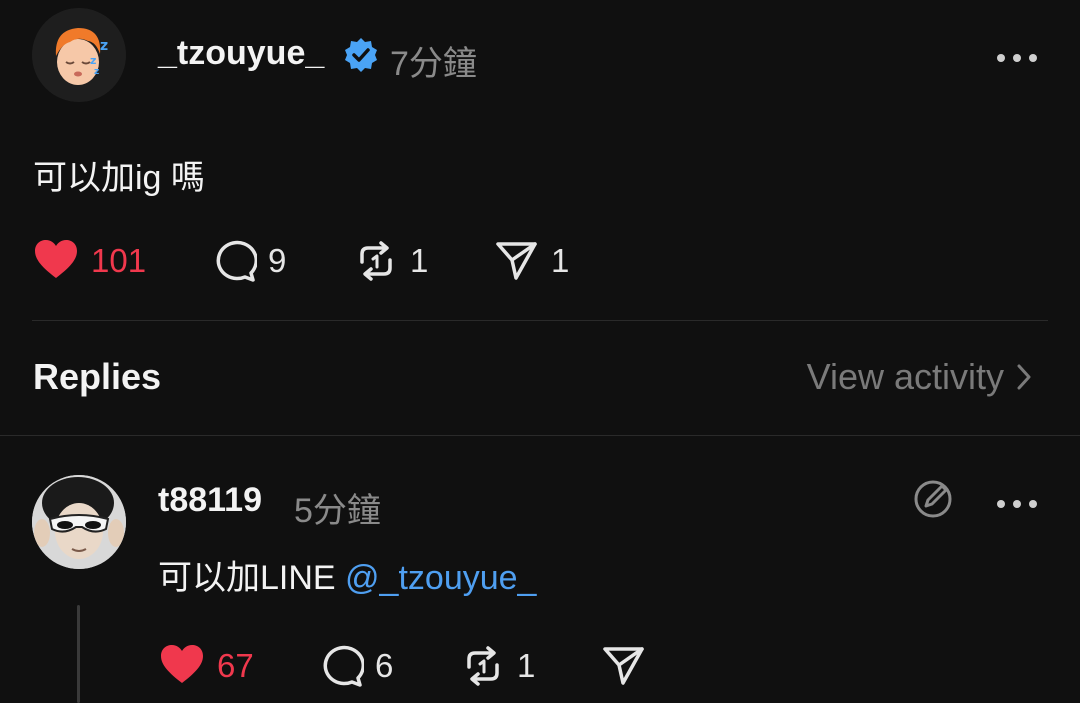 The width and height of the screenshot is (1080, 703). Describe the element at coordinates (78, 654) in the screenshot. I see `thread-line` at that location.